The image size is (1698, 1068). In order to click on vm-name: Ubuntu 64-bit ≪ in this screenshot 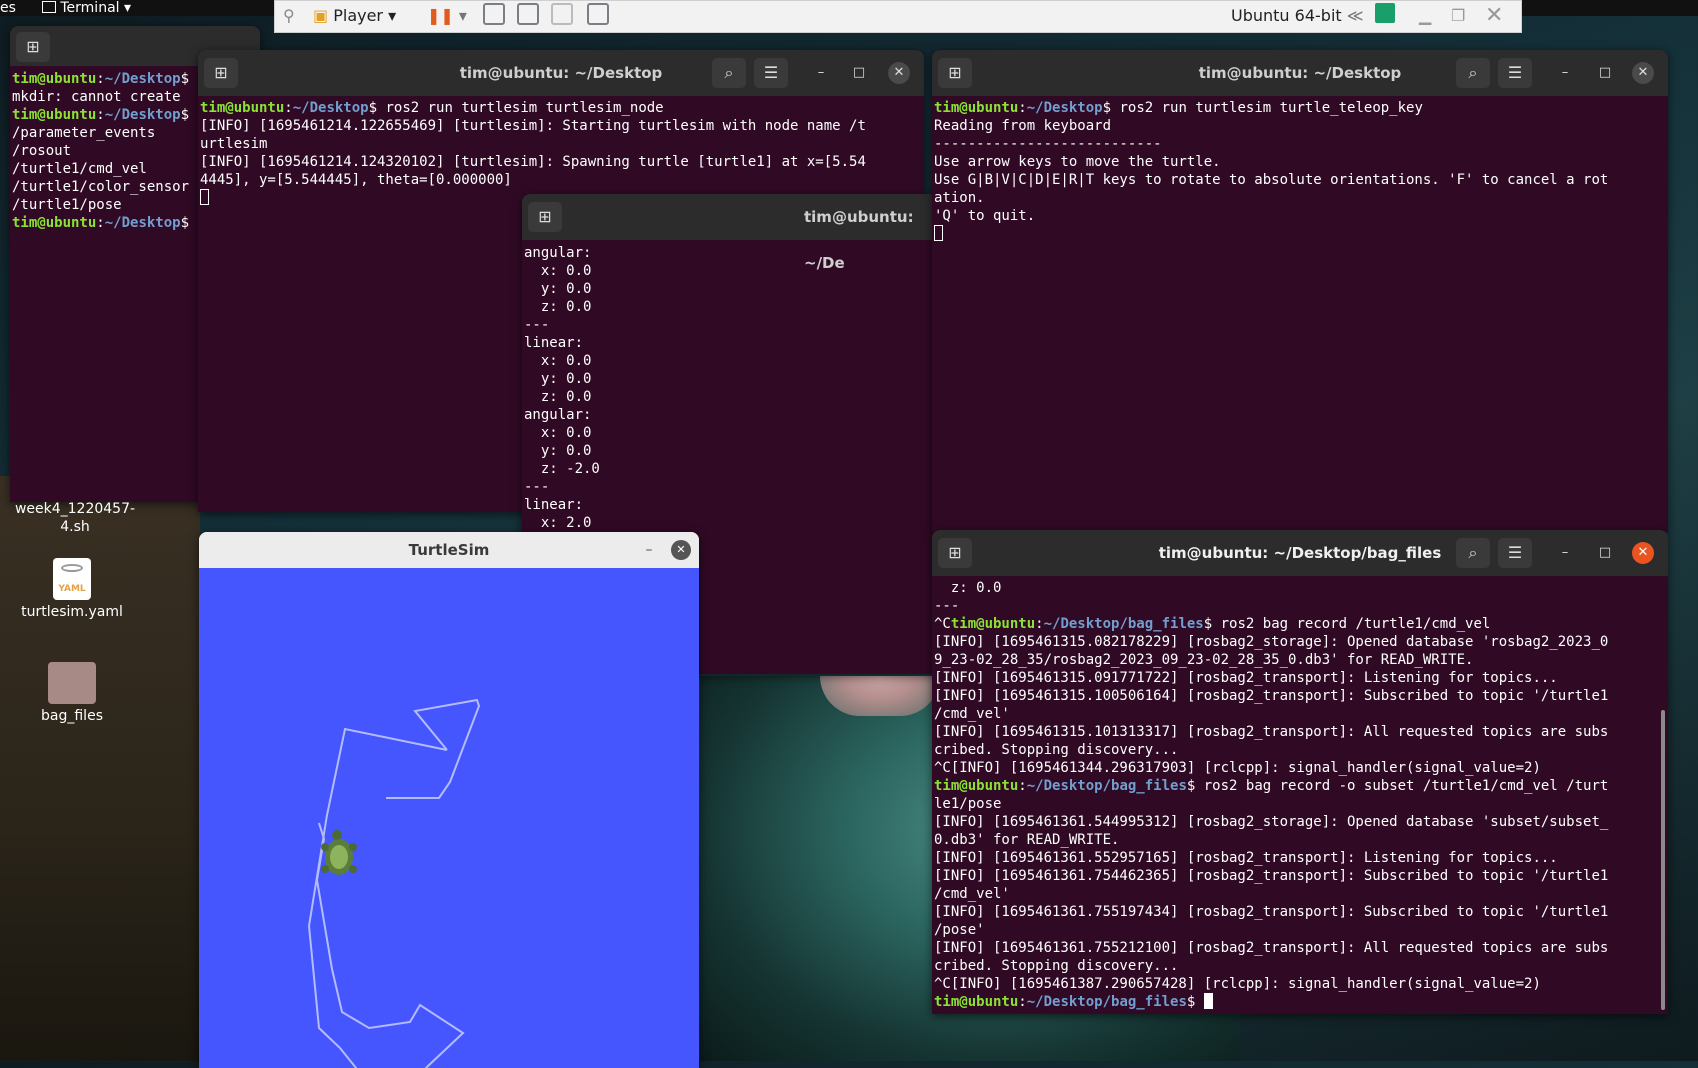, I will do `click(1297, 16)`.